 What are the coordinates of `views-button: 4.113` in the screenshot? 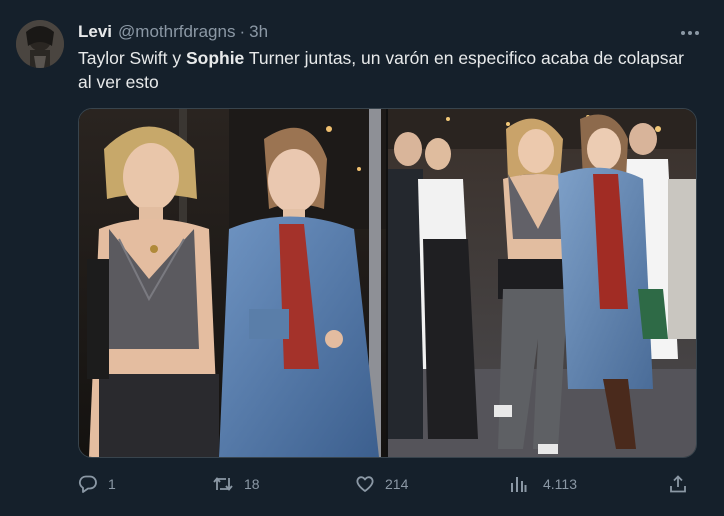 It's located at (543, 484).